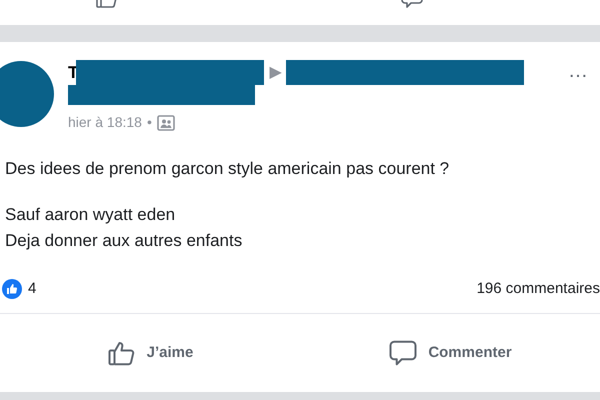 Image resolution: width=600 pixels, height=400 pixels. I want to click on like-button: J’aime, so click(150, 353).